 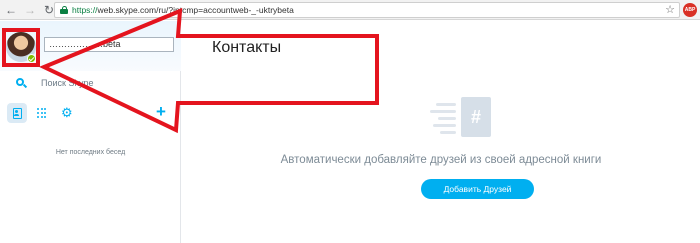 I want to click on plus-icon: +, so click(x=161, y=112).